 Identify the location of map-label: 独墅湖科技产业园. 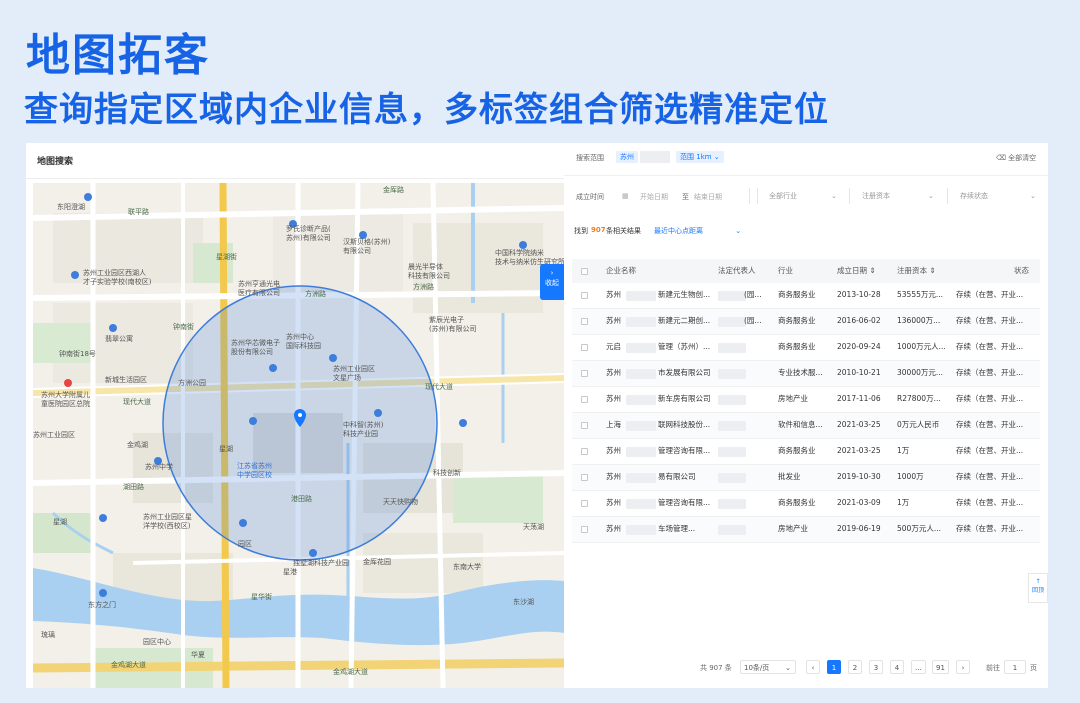
(321, 563).